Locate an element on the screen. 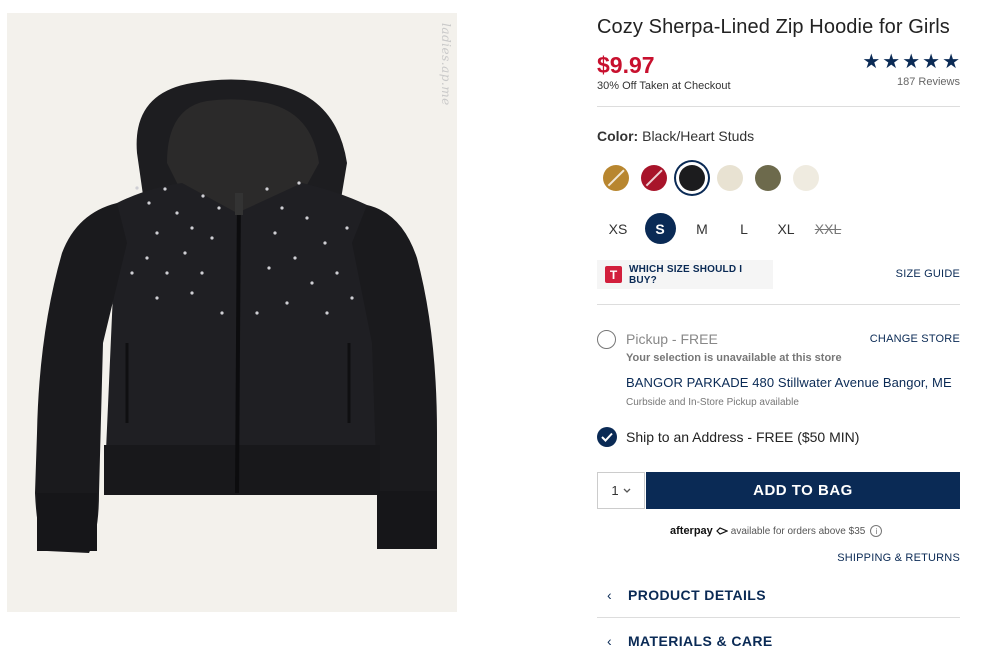 The width and height of the screenshot is (1000, 656). pickup-label: Pickup - FREE is located at coordinates (672, 339).